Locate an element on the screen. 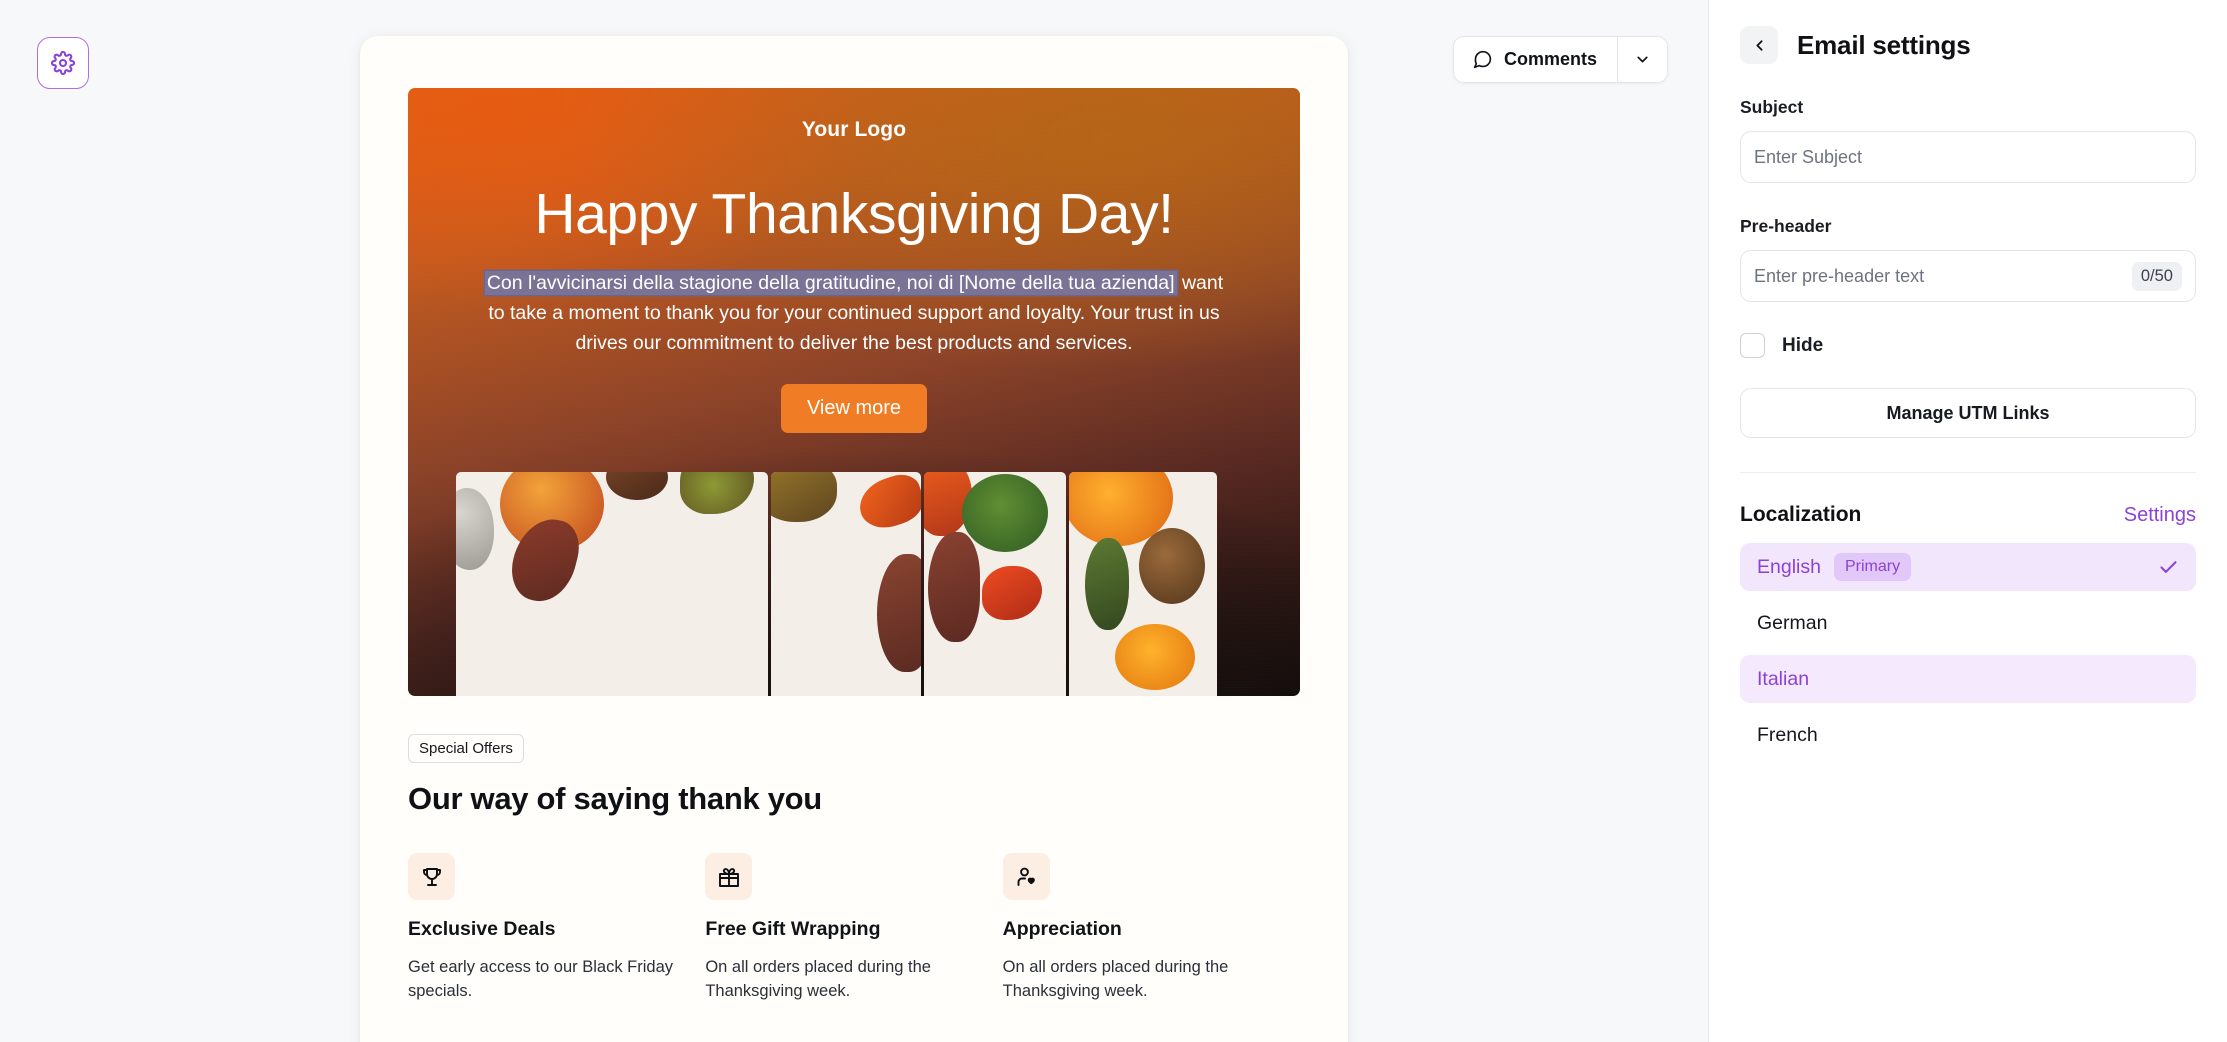 The height and width of the screenshot is (1042, 2227). person-heart-icon is located at coordinates (1026, 876).